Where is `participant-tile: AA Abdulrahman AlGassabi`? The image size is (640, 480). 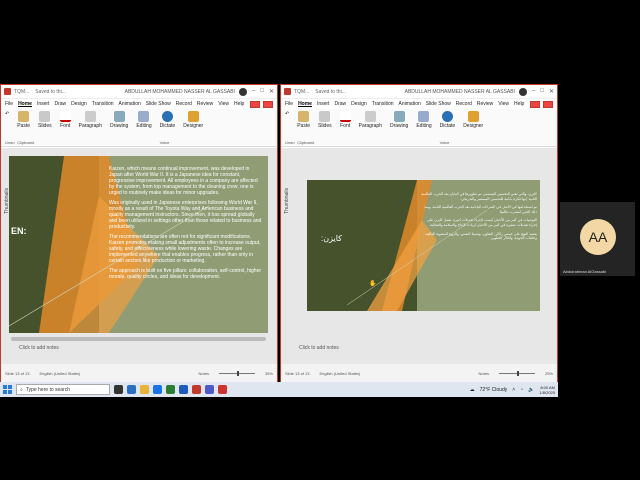
participant-tile: AA Abdulrahman AlGassabi is located at coordinates (597, 239).